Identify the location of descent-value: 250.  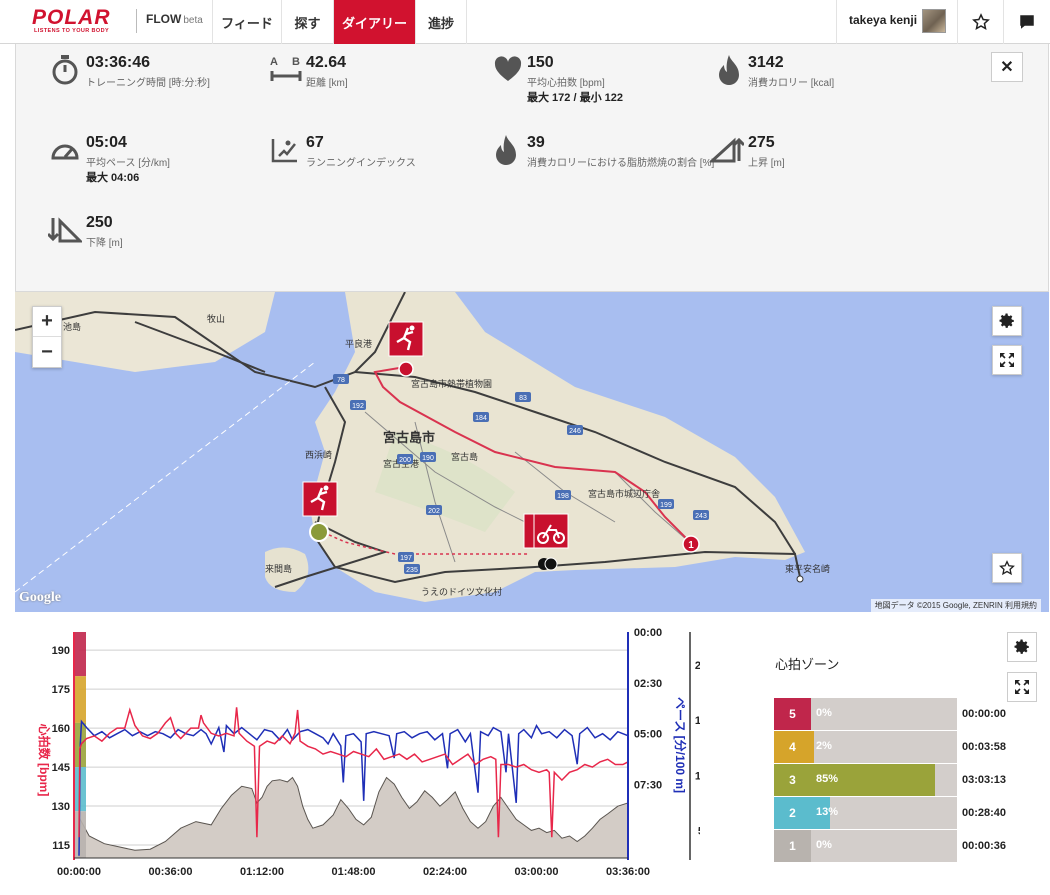
(99, 222).